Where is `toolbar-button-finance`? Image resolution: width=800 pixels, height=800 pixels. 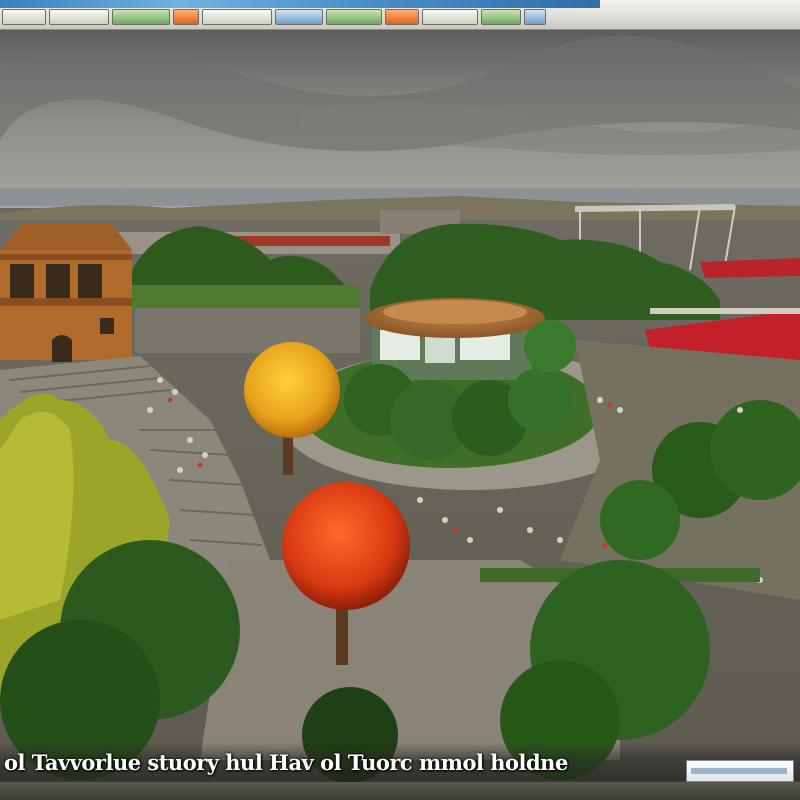 toolbar-button-finance is located at coordinates (354, 17).